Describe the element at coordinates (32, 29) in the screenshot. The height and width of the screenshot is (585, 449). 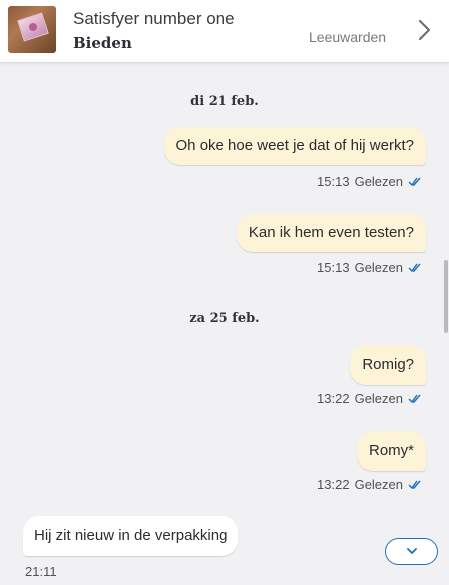
I see `product-thumbnail` at that location.